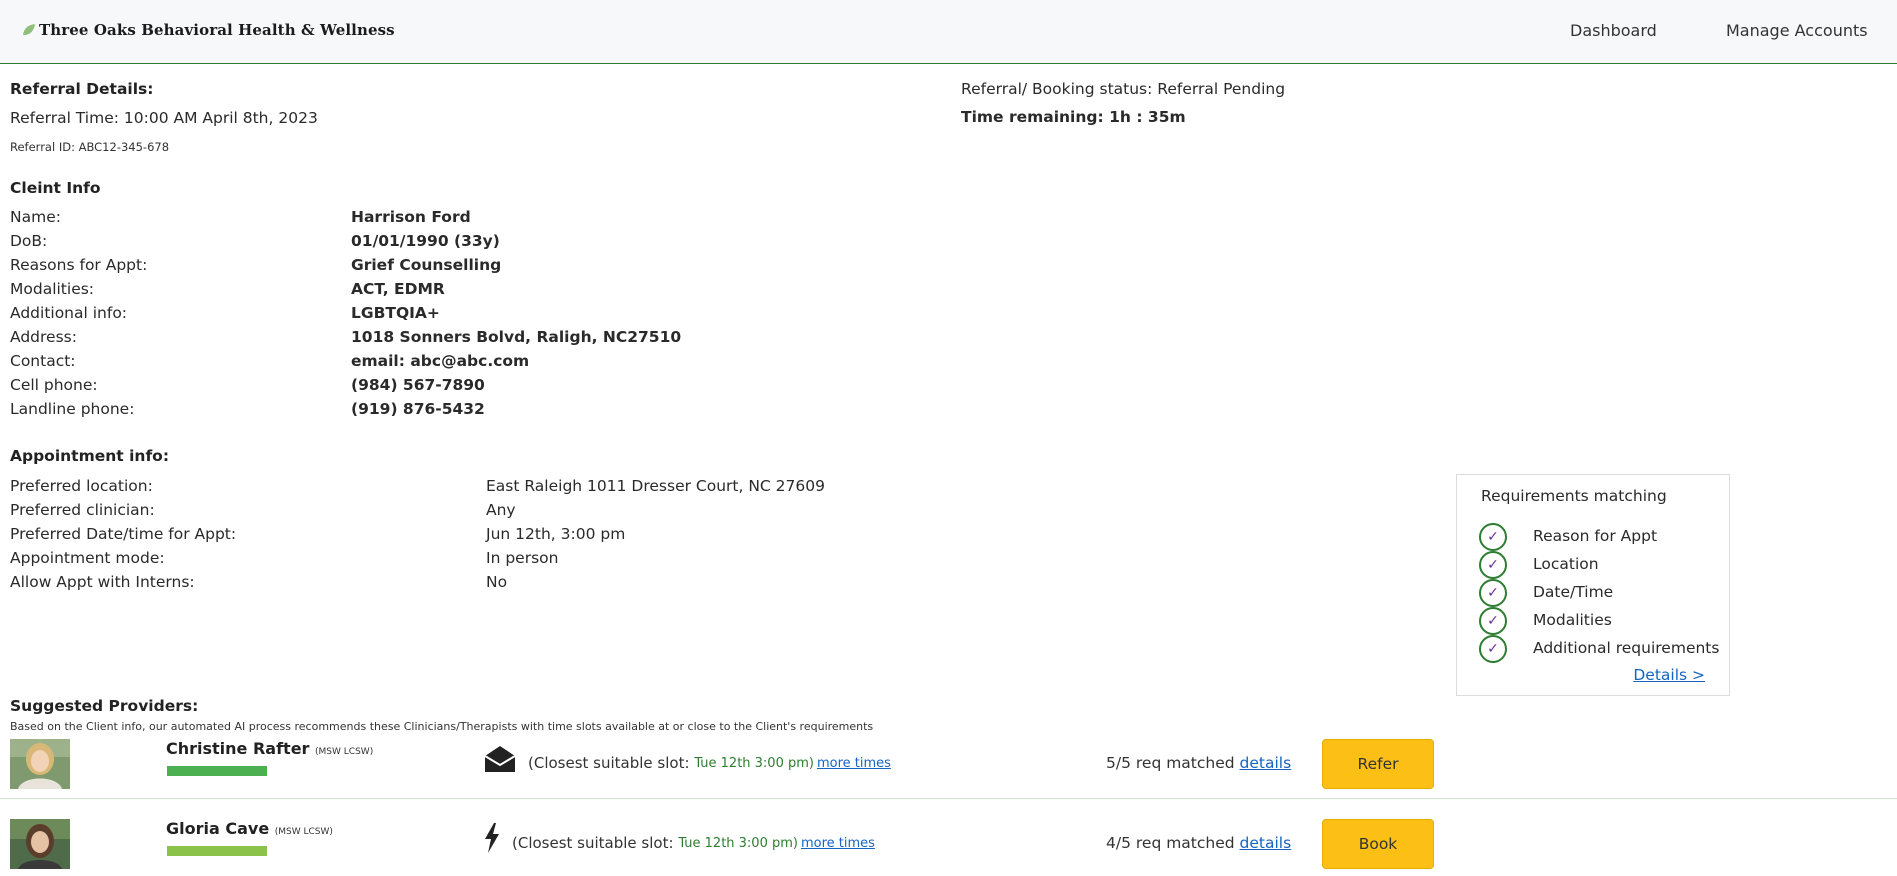  Describe the element at coordinates (69, 313) in the screenshot. I see `client-additional-label: Additional info:` at that location.